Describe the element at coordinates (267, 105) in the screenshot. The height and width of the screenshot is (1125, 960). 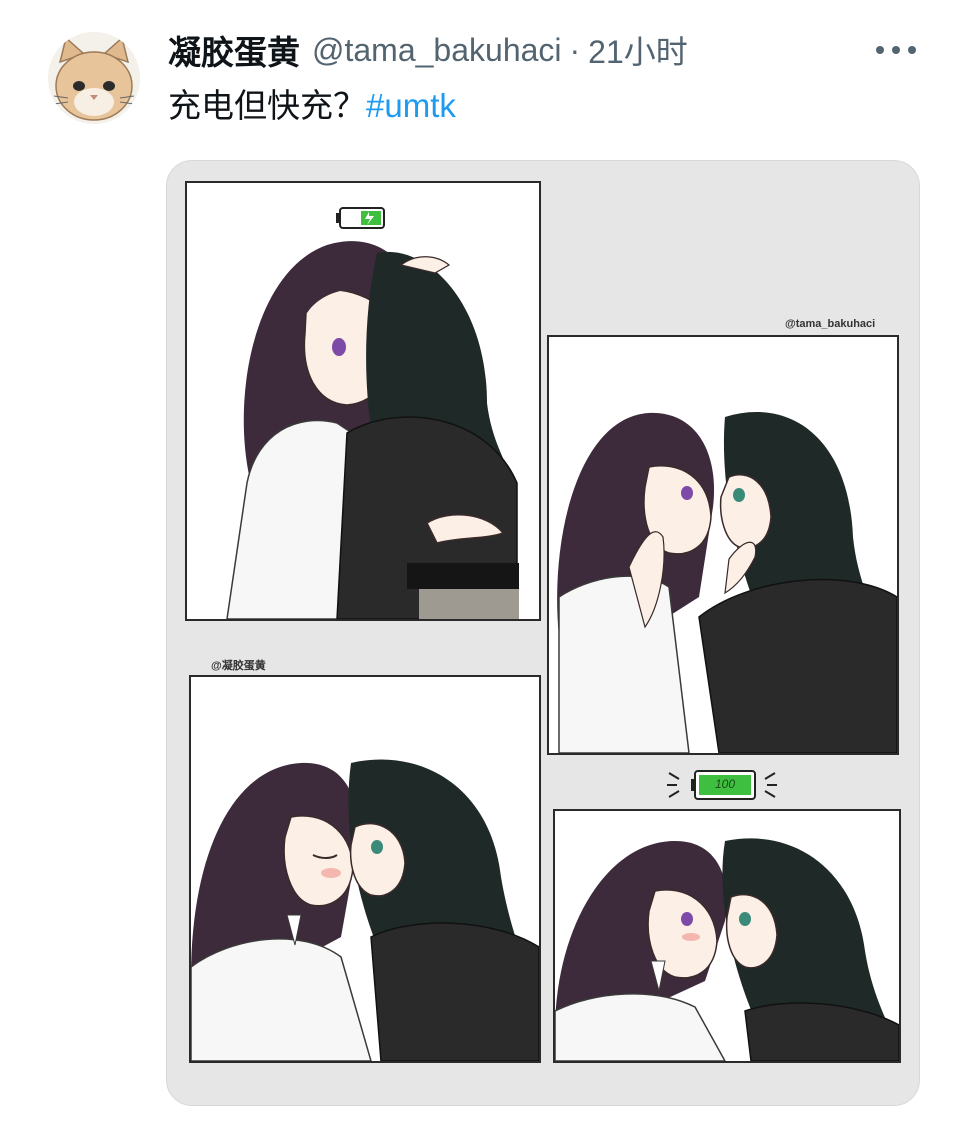
I see `tweet-text-plain: 充电但快充？` at that location.